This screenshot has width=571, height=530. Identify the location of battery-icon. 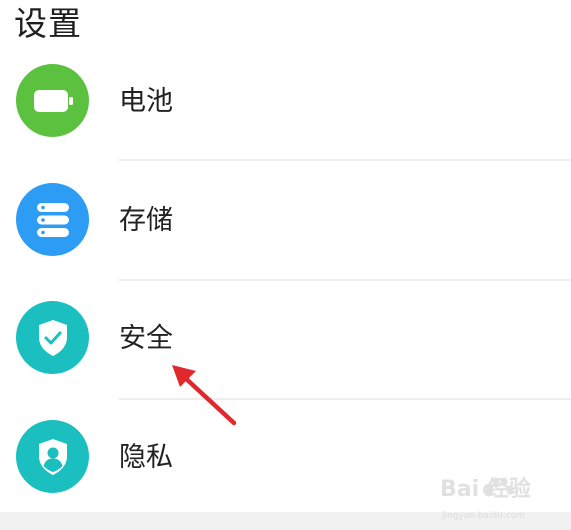
(52, 100).